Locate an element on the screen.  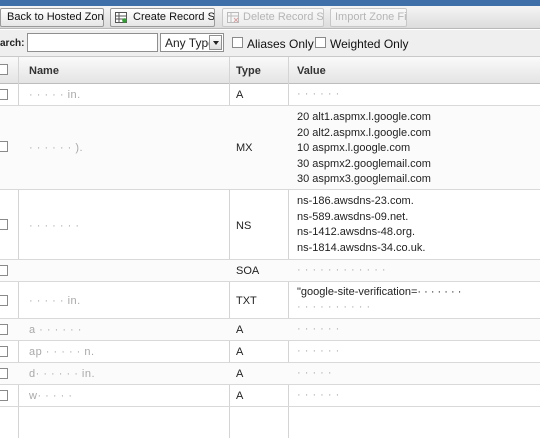
record-type: SOA is located at coordinates (248, 271).